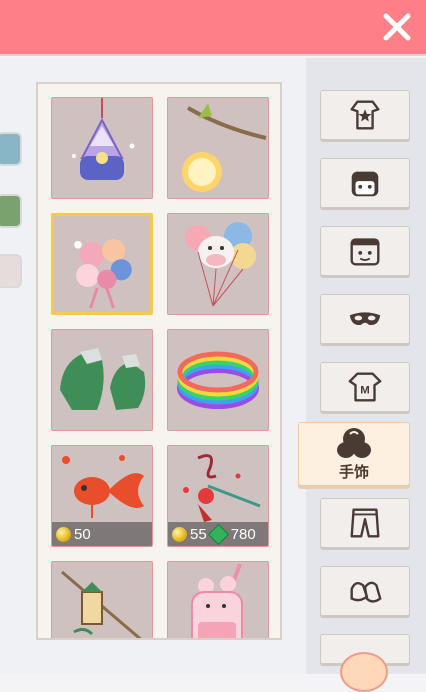 Image resolution: width=426 pixels, height=692 pixels. Describe the element at coordinates (11, 149) in the screenshot. I see `side-tab-blue` at that location.